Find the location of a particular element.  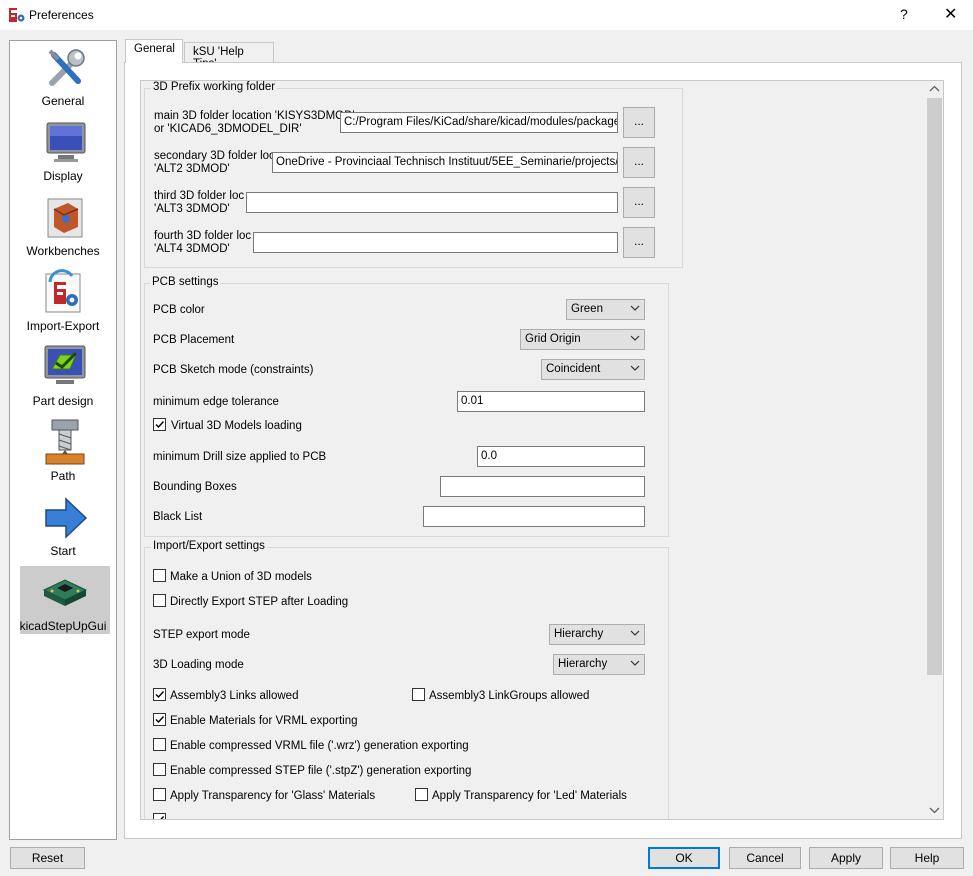

tab-ksu-help-tips: kSU 'Help Tips' is located at coordinates (229, 56).